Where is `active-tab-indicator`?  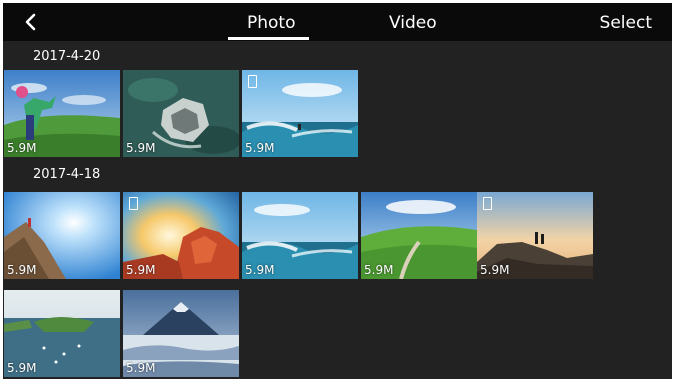 active-tab-indicator is located at coordinates (268, 38).